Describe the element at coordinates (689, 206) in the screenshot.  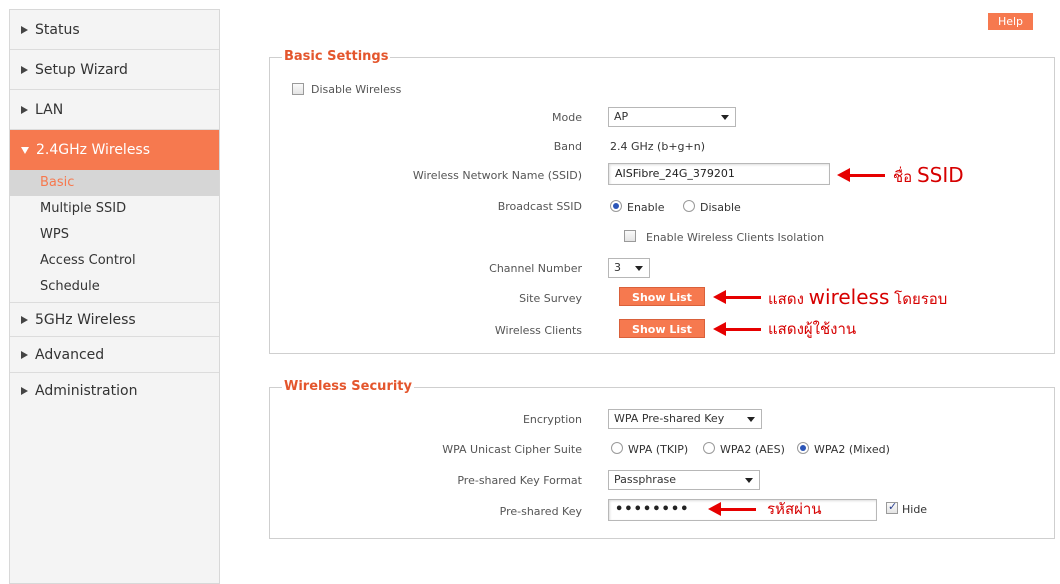
I see `broadcast-disable-radio` at that location.